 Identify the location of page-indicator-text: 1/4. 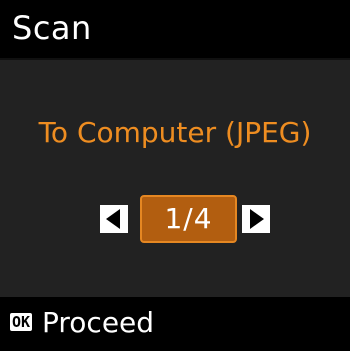
(188, 218).